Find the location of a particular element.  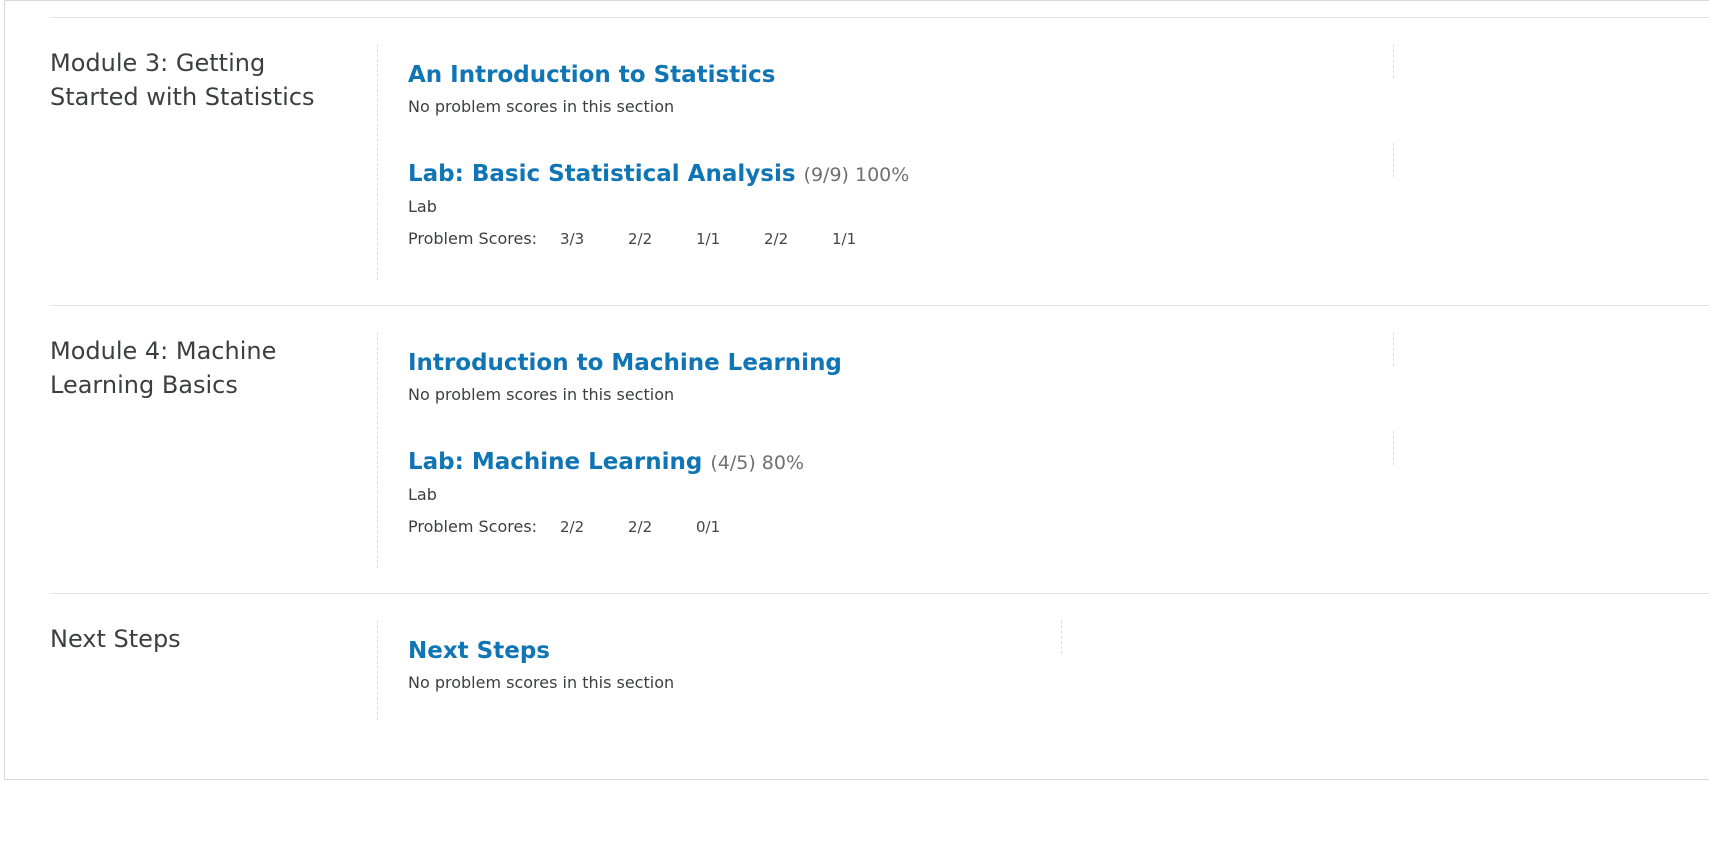

section-heading: Introduction to Machine Learning is located at coordinates (908, 363).